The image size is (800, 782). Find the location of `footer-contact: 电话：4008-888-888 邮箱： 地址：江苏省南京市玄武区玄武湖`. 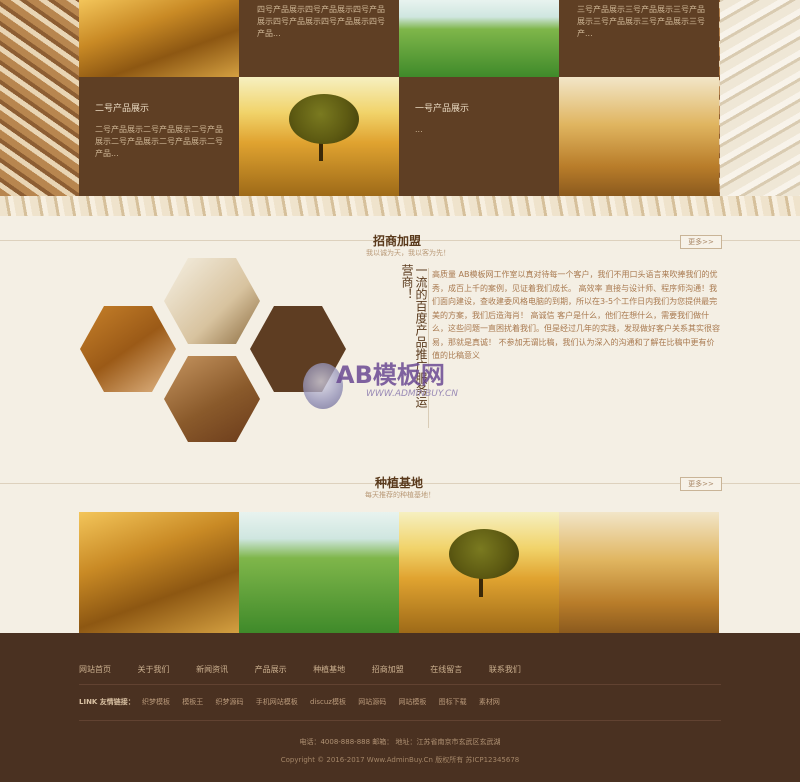

footer-contact: 电话：4008-888-888 邮箱： 地址：江苏省南京市玄武区玄武湖 is located at coordinates (400, 742).